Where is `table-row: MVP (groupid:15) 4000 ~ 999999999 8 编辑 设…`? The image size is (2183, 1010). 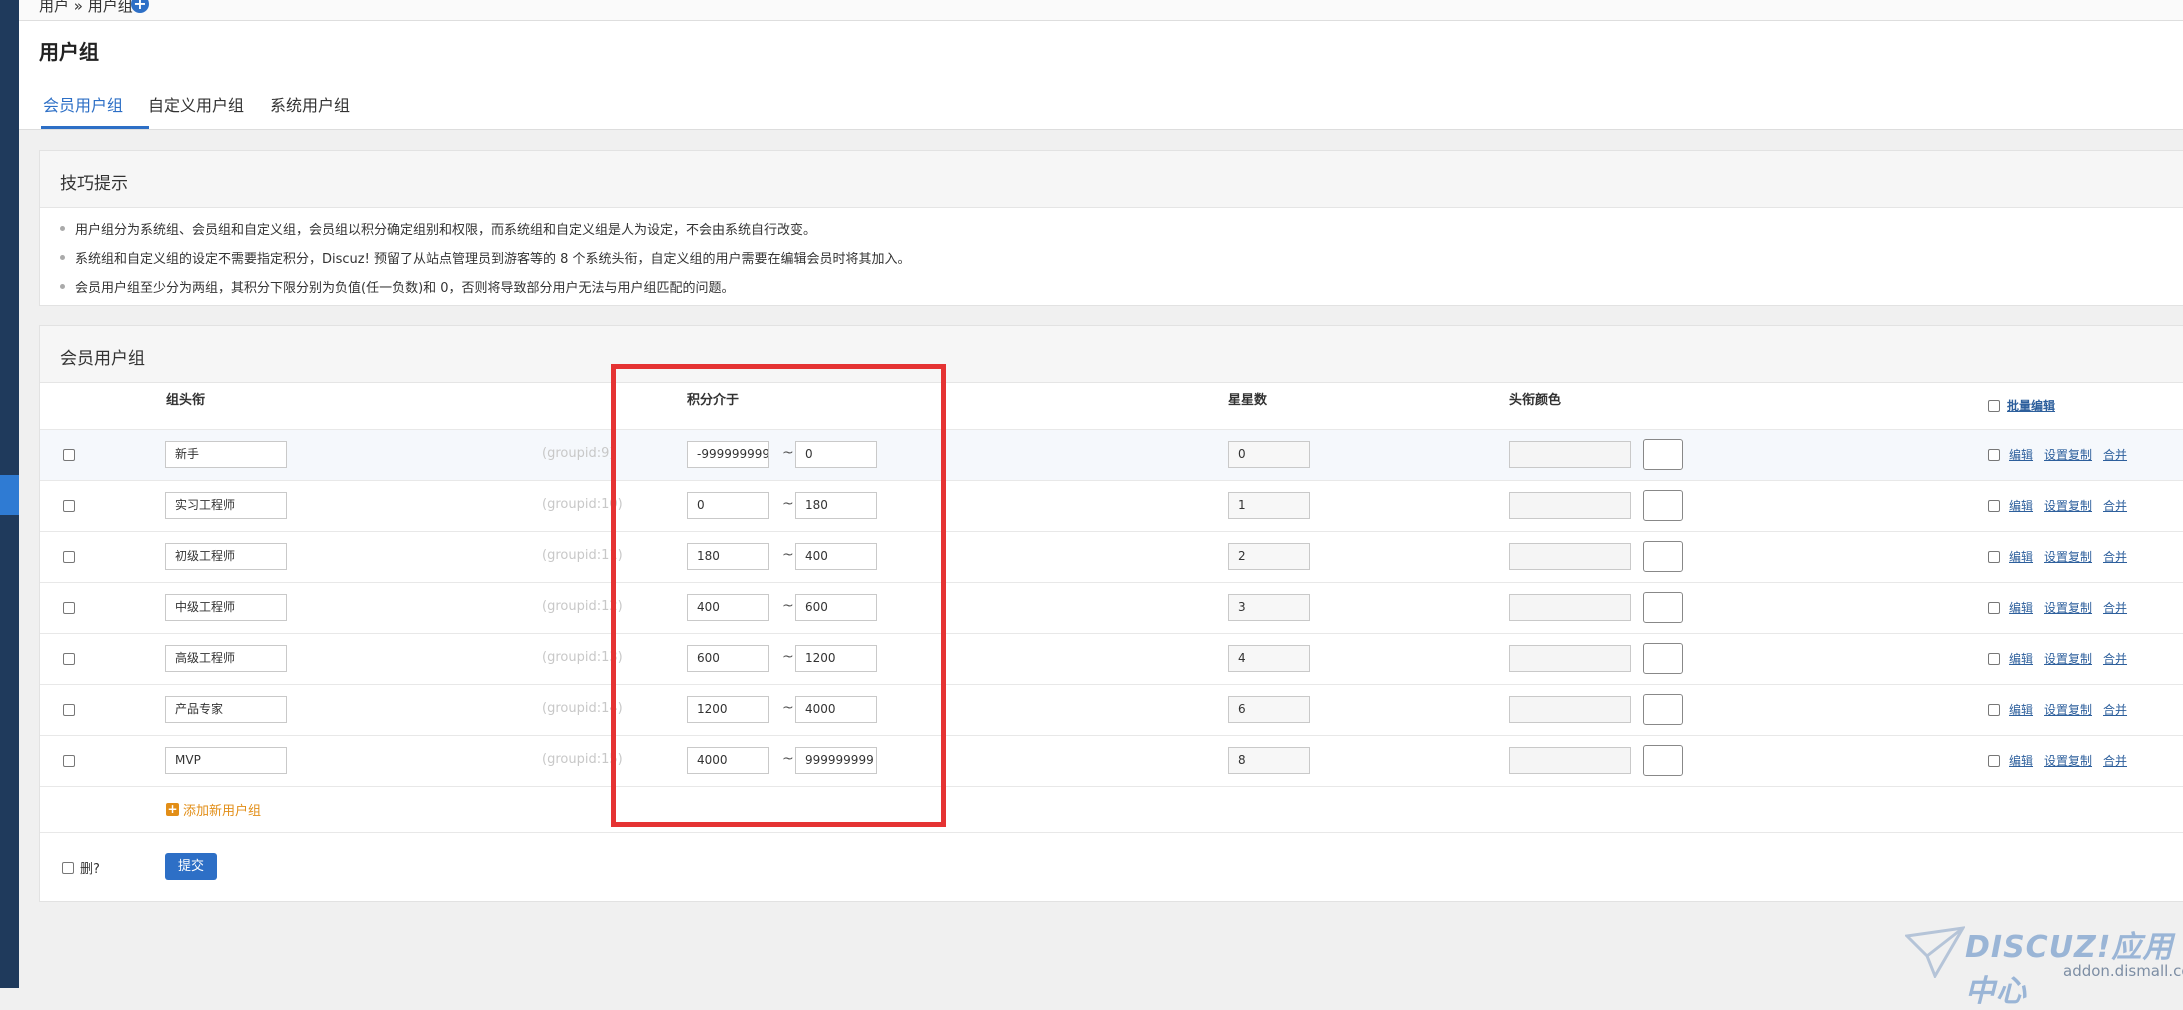 table-row: MVP (groupid:15) 4000 ~ 999999999 8 编辑 设… is located at coordinates (1111, 760).